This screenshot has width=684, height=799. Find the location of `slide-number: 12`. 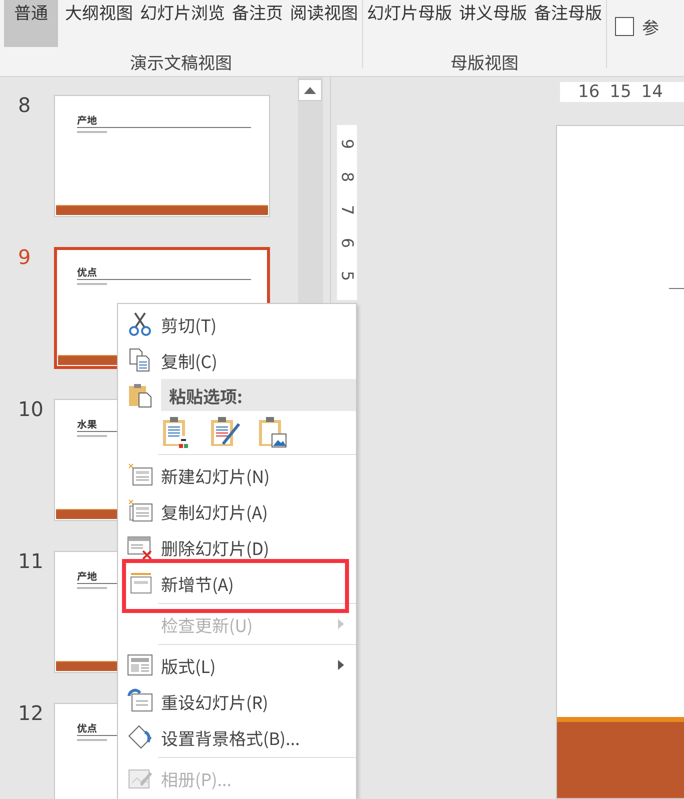

slide-number: 12 is located at coordinates (30, 715).